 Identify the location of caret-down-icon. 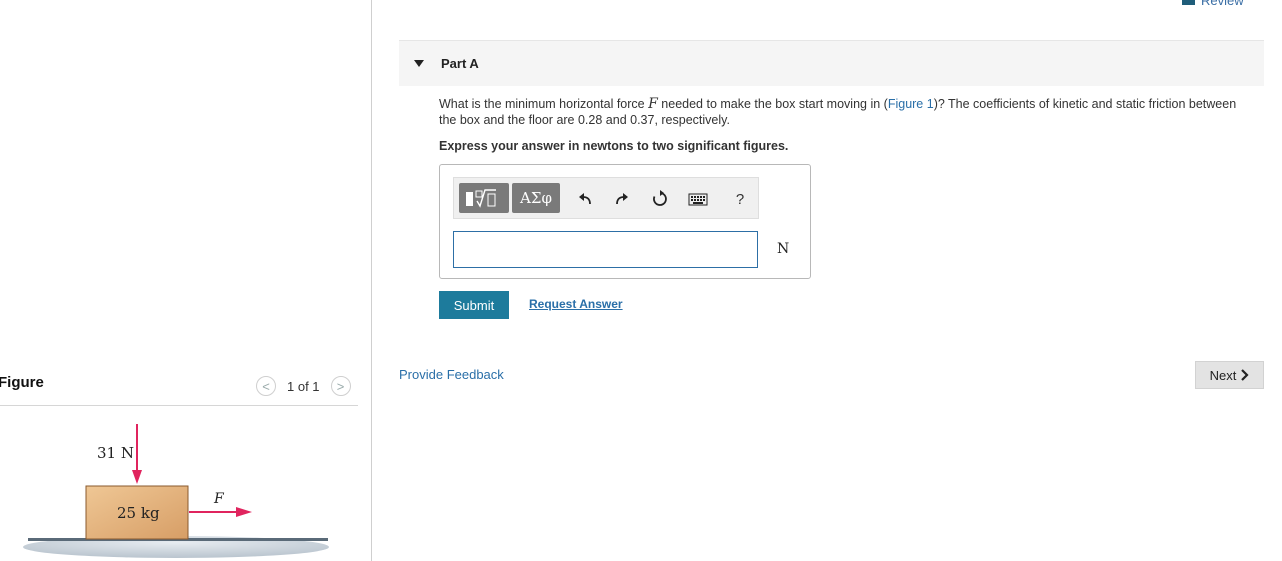
(419, 63).